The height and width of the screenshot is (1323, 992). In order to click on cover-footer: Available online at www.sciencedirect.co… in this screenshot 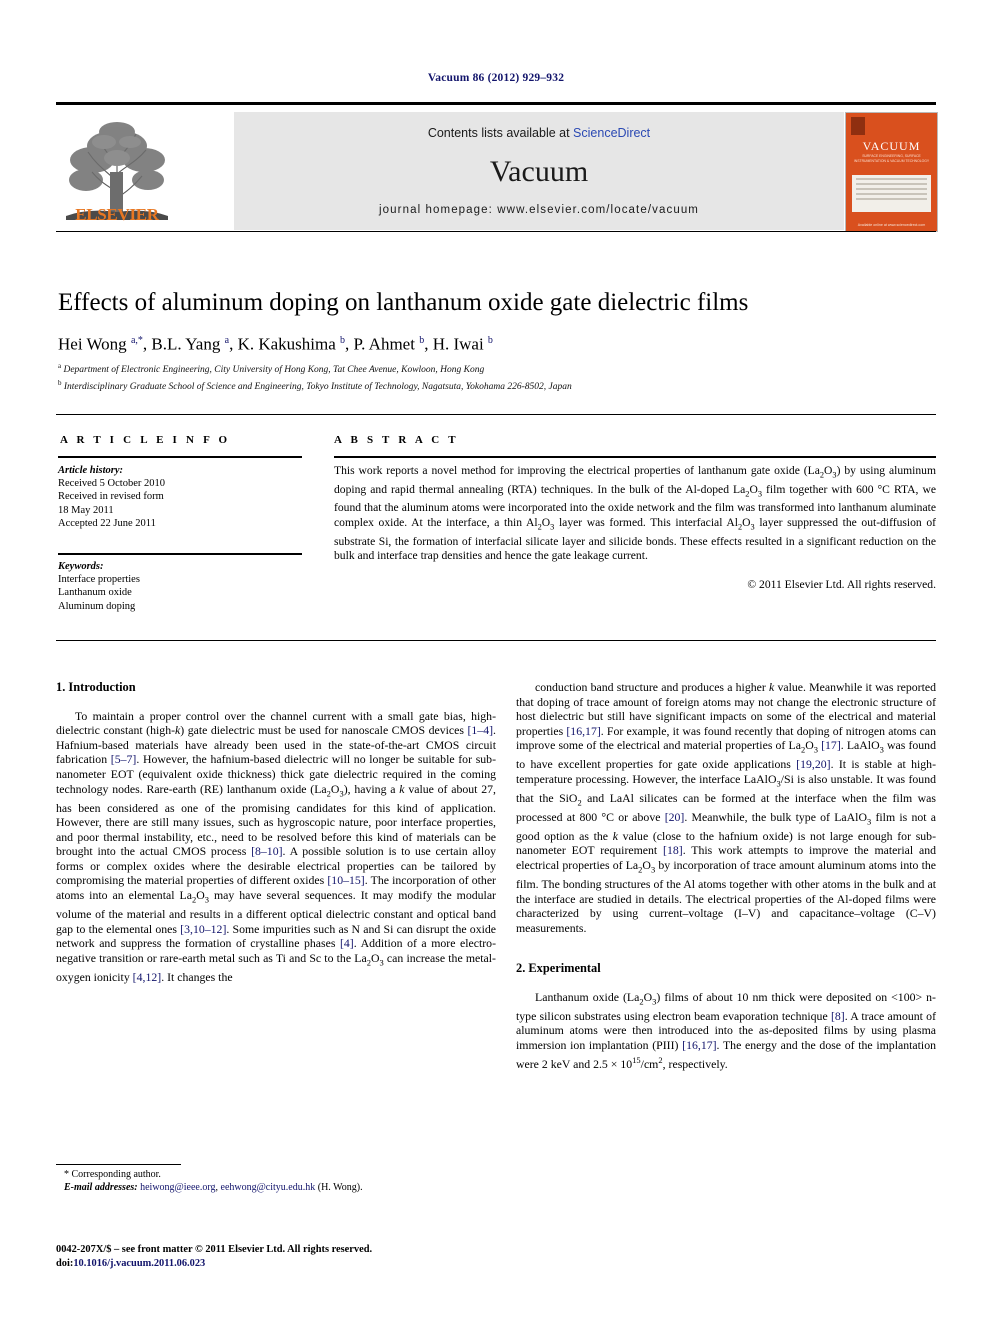, I will do `click(891, 225)`.